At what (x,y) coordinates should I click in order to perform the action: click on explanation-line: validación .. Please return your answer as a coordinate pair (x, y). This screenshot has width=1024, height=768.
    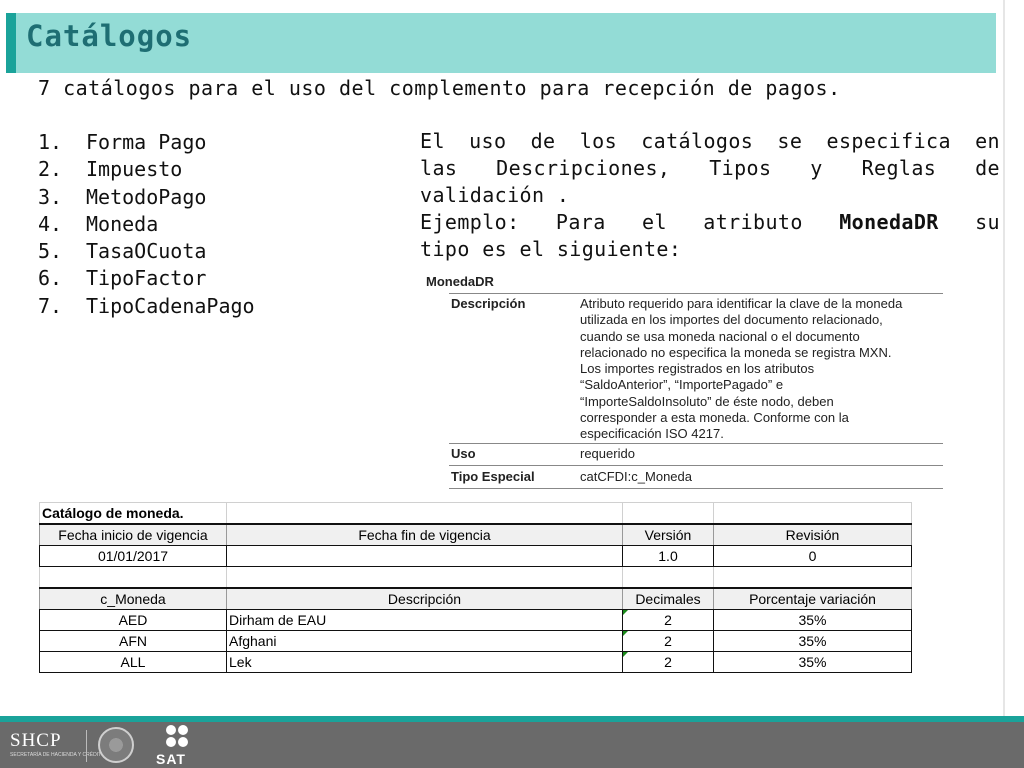
    Looking at the image, I should click on (495, 195).